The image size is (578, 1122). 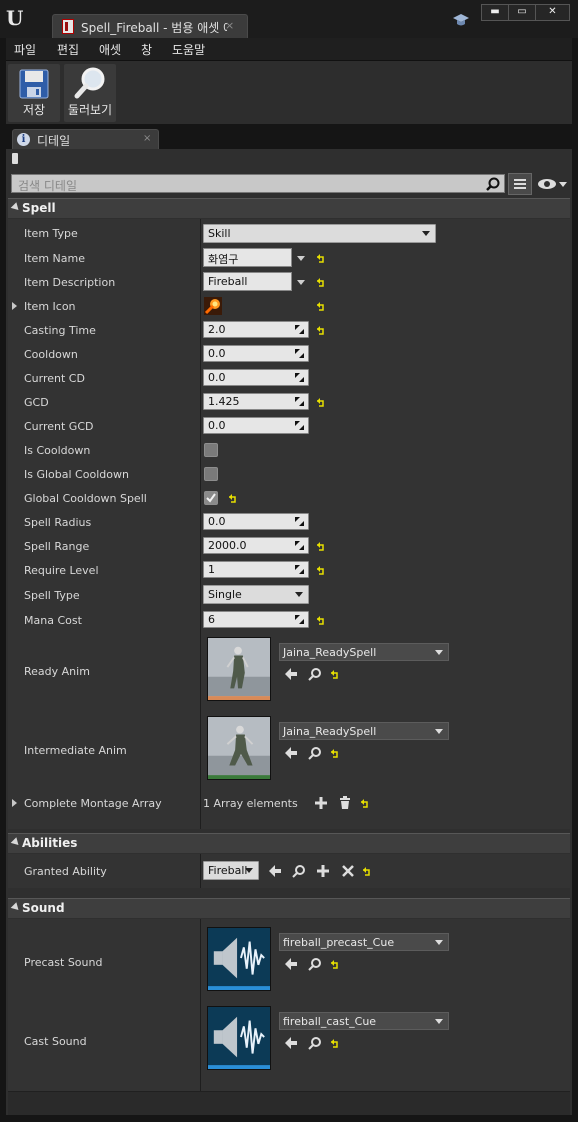 What do you see at coordinates (231, 870) in the screenshot?
I see `granted-ability-class-picker: Fireball` at bounding box center [231, 870].